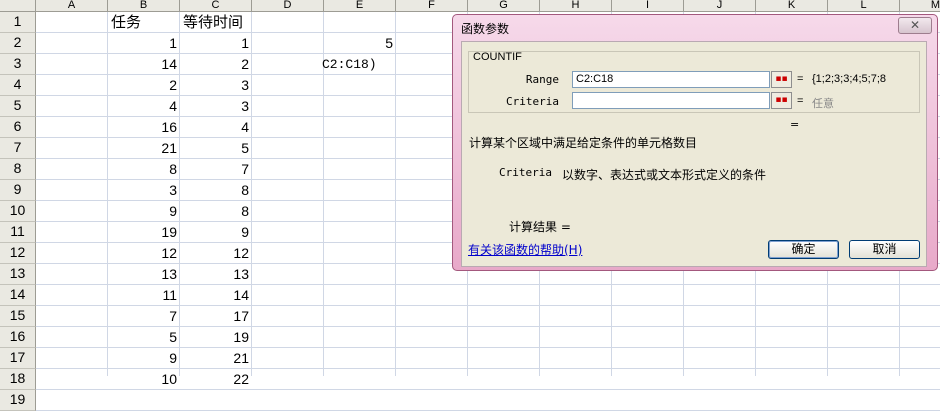  I want to click on argument-description-name: Criteria, so click(525, 172).